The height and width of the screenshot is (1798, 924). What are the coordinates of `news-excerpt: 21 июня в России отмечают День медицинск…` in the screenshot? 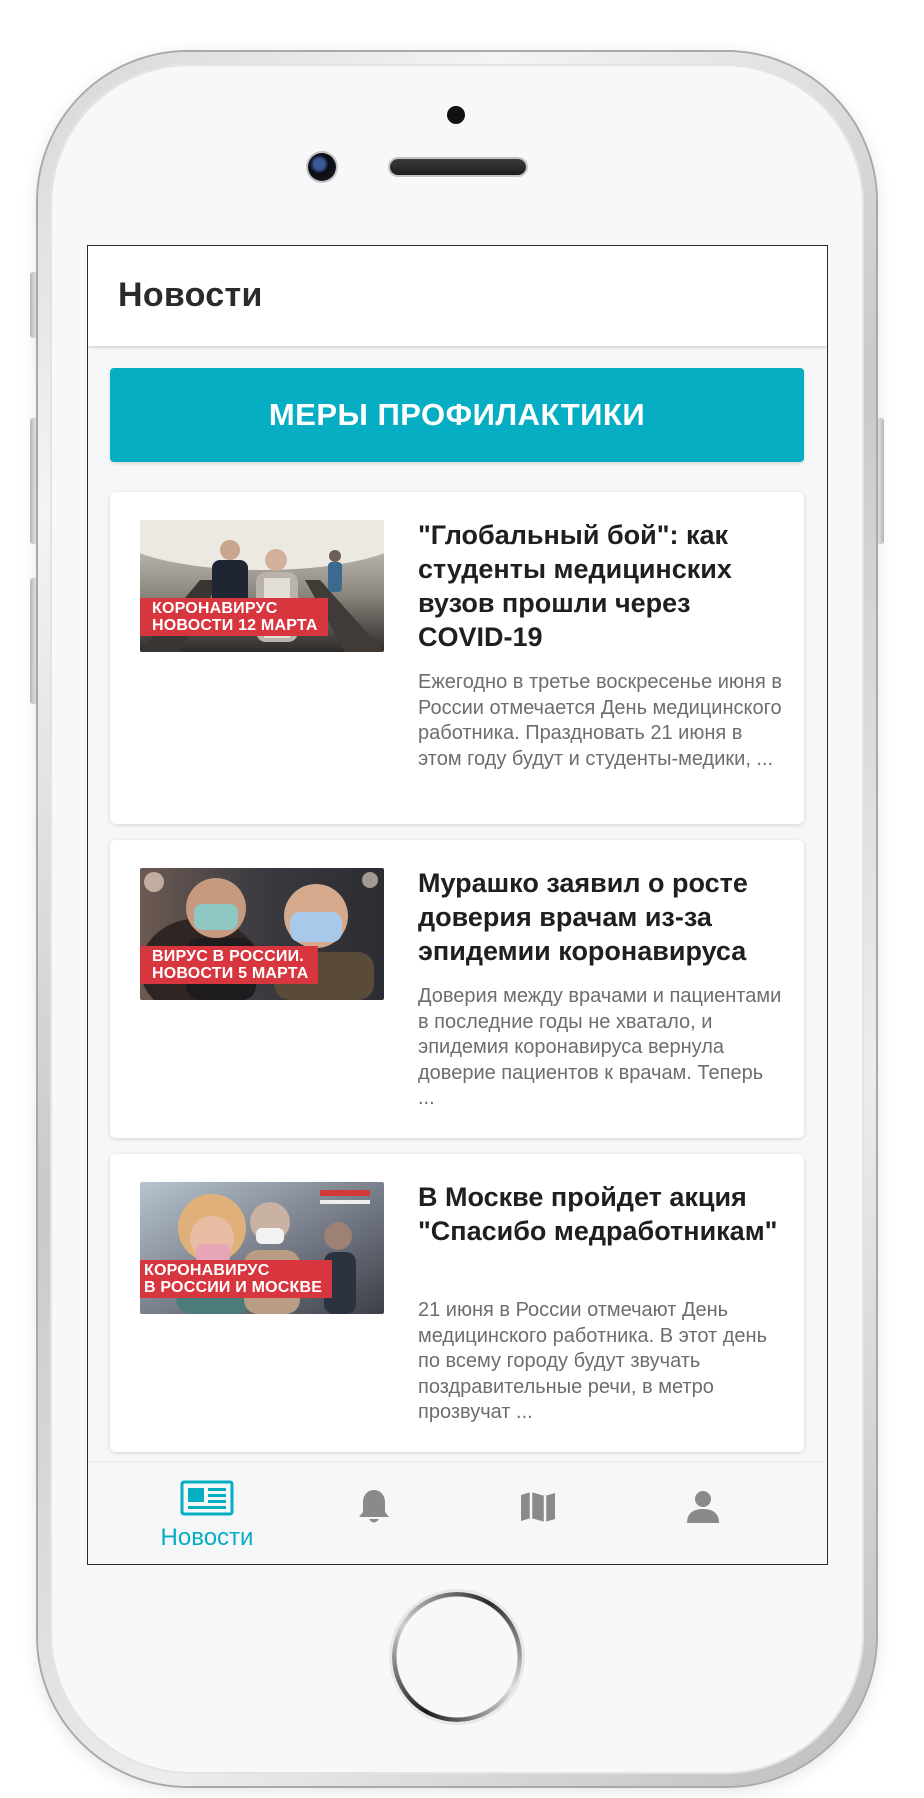 It's located at (593, 1361).